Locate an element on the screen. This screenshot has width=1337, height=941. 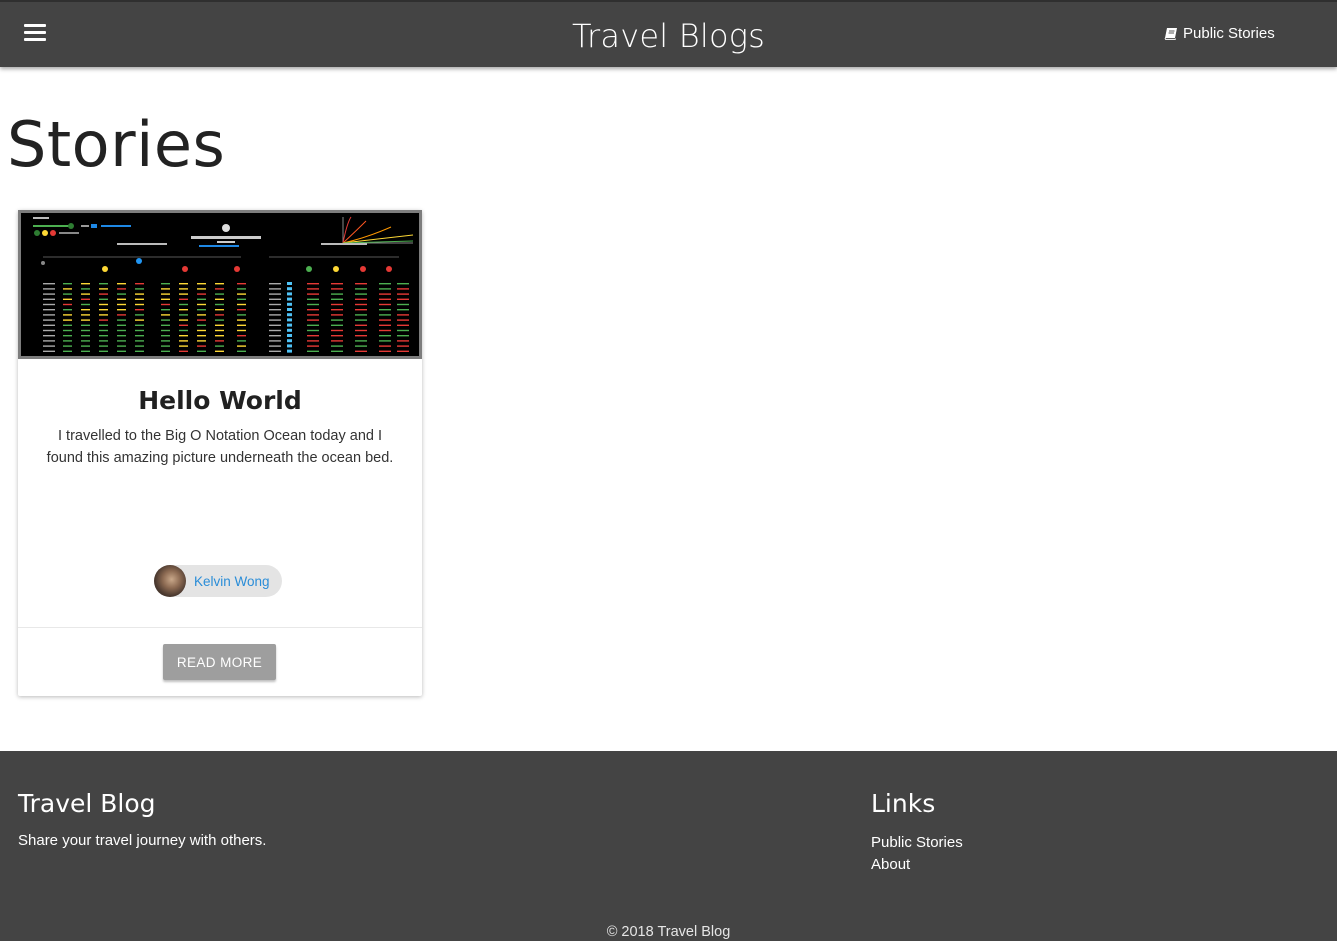
book-icon is located at coordinates (1170, 34).